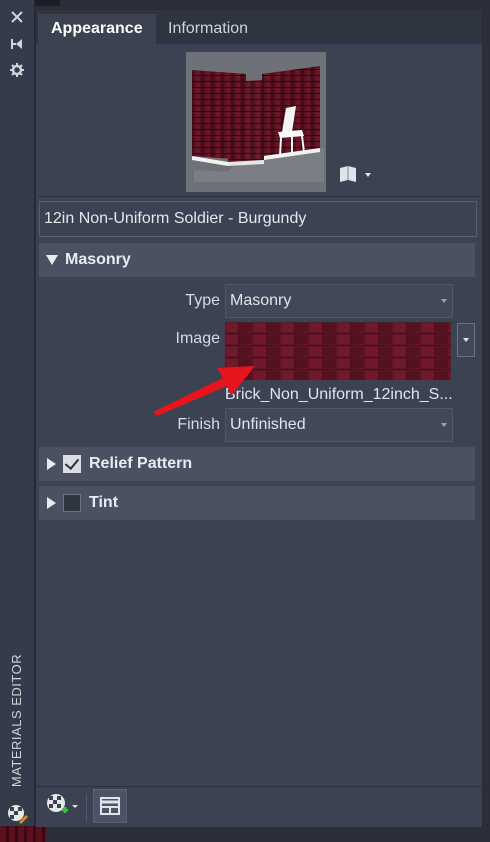 The height and width of the screenshot is (842, 490). I want to click on tab-appearance: Appearance, so click(97, 29).